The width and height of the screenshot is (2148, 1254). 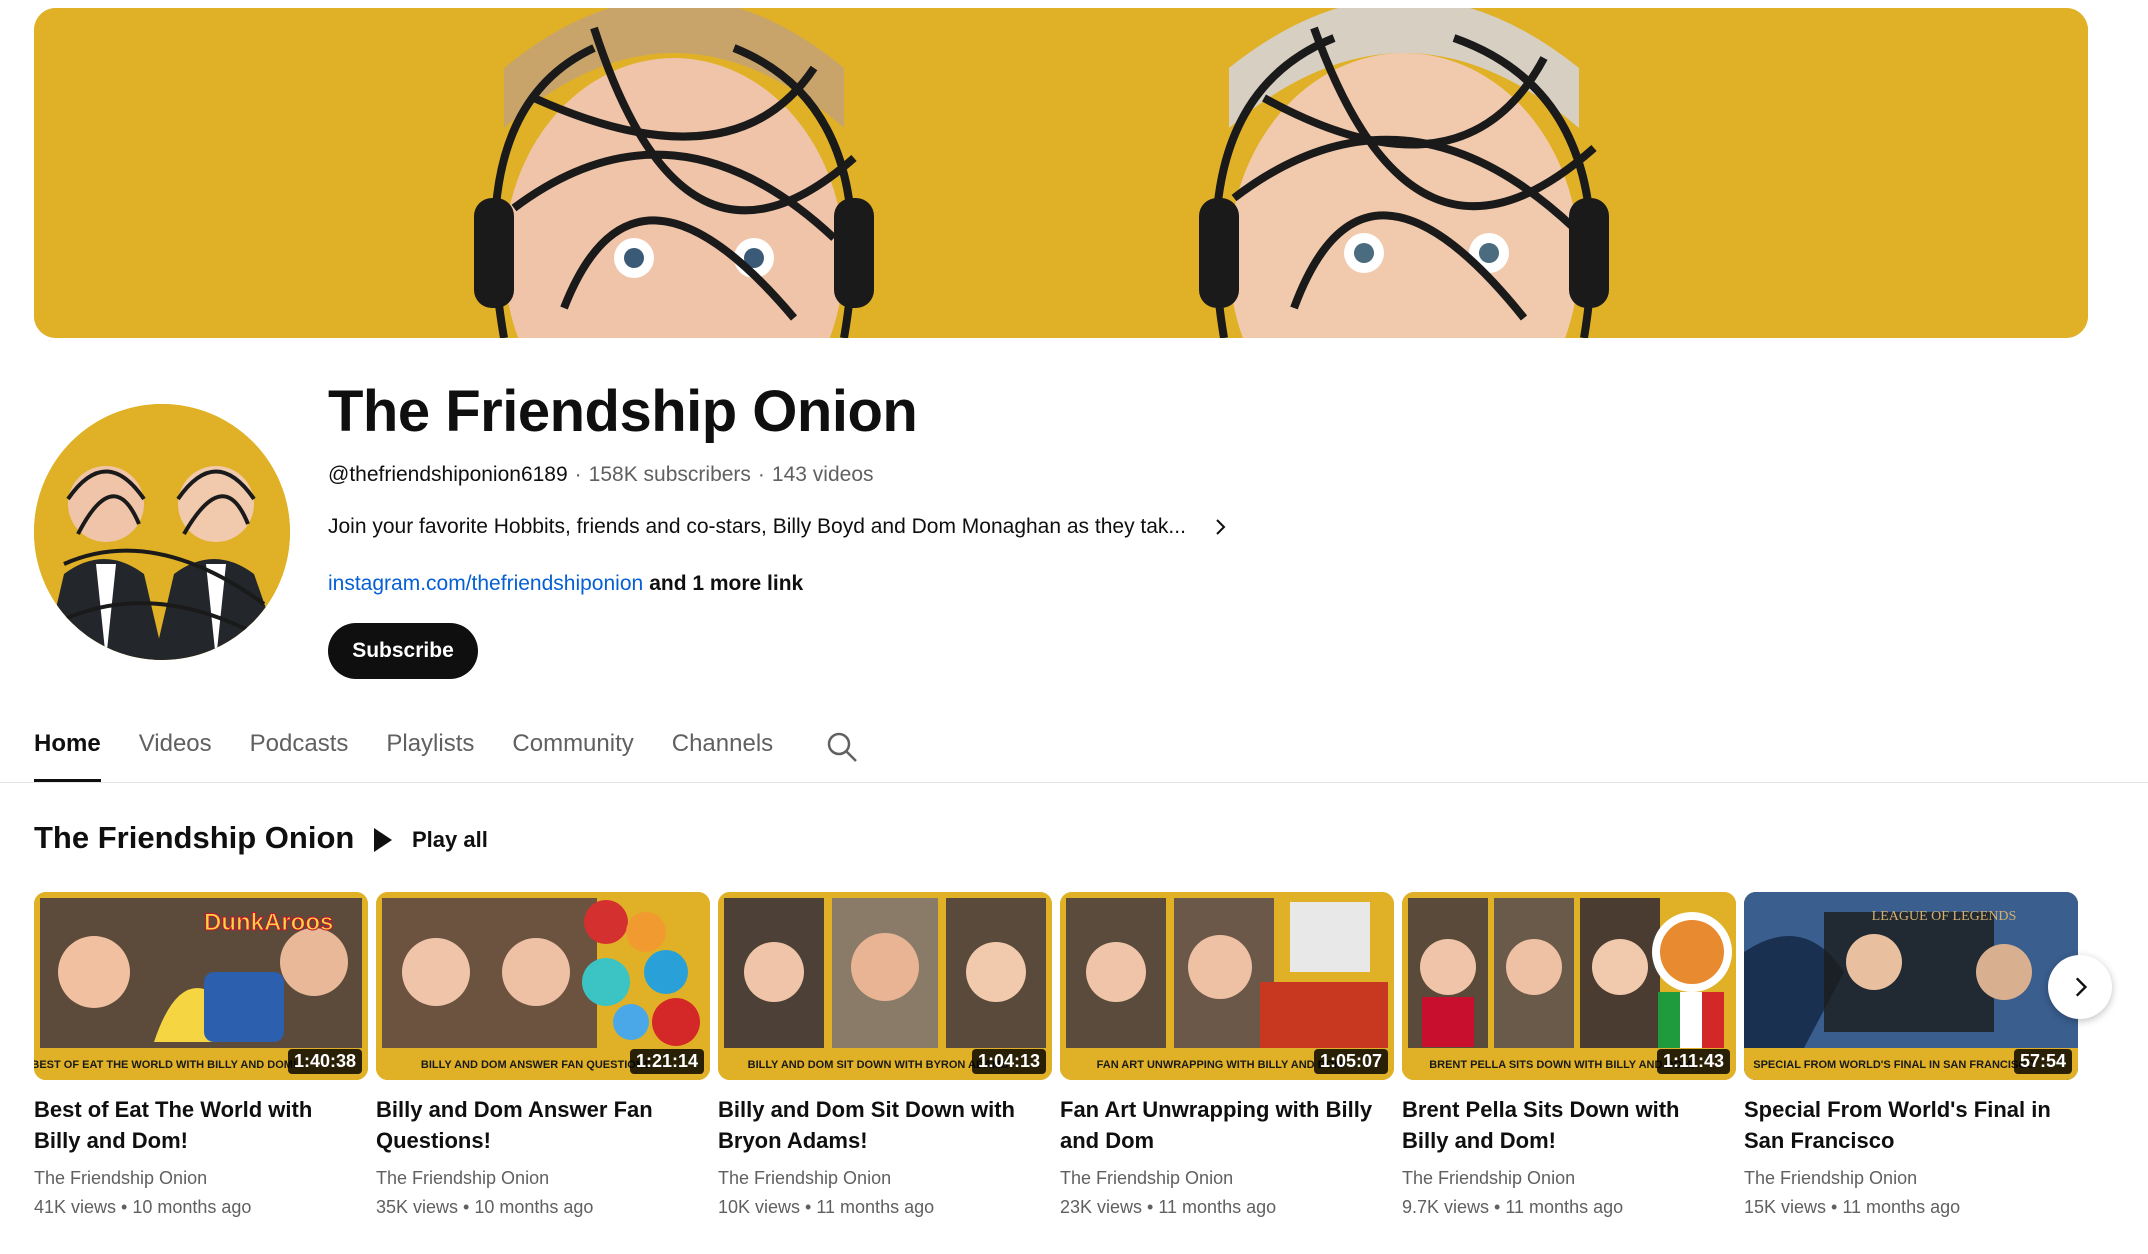 What do you see at coordinates (1220, 1065) in the screenshot?
I see `thumbnail-caption: FAN ART UNWRAPPING WITH BILLY AND DOM` at bounding box center [1220, 1065].